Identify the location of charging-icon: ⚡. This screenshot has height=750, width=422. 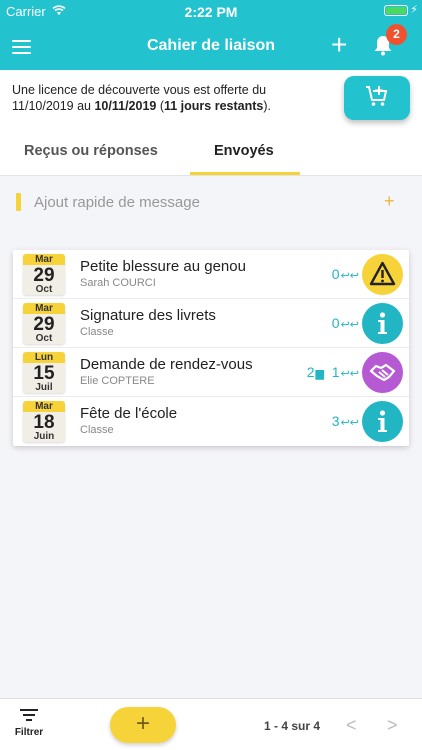
(414, 10).